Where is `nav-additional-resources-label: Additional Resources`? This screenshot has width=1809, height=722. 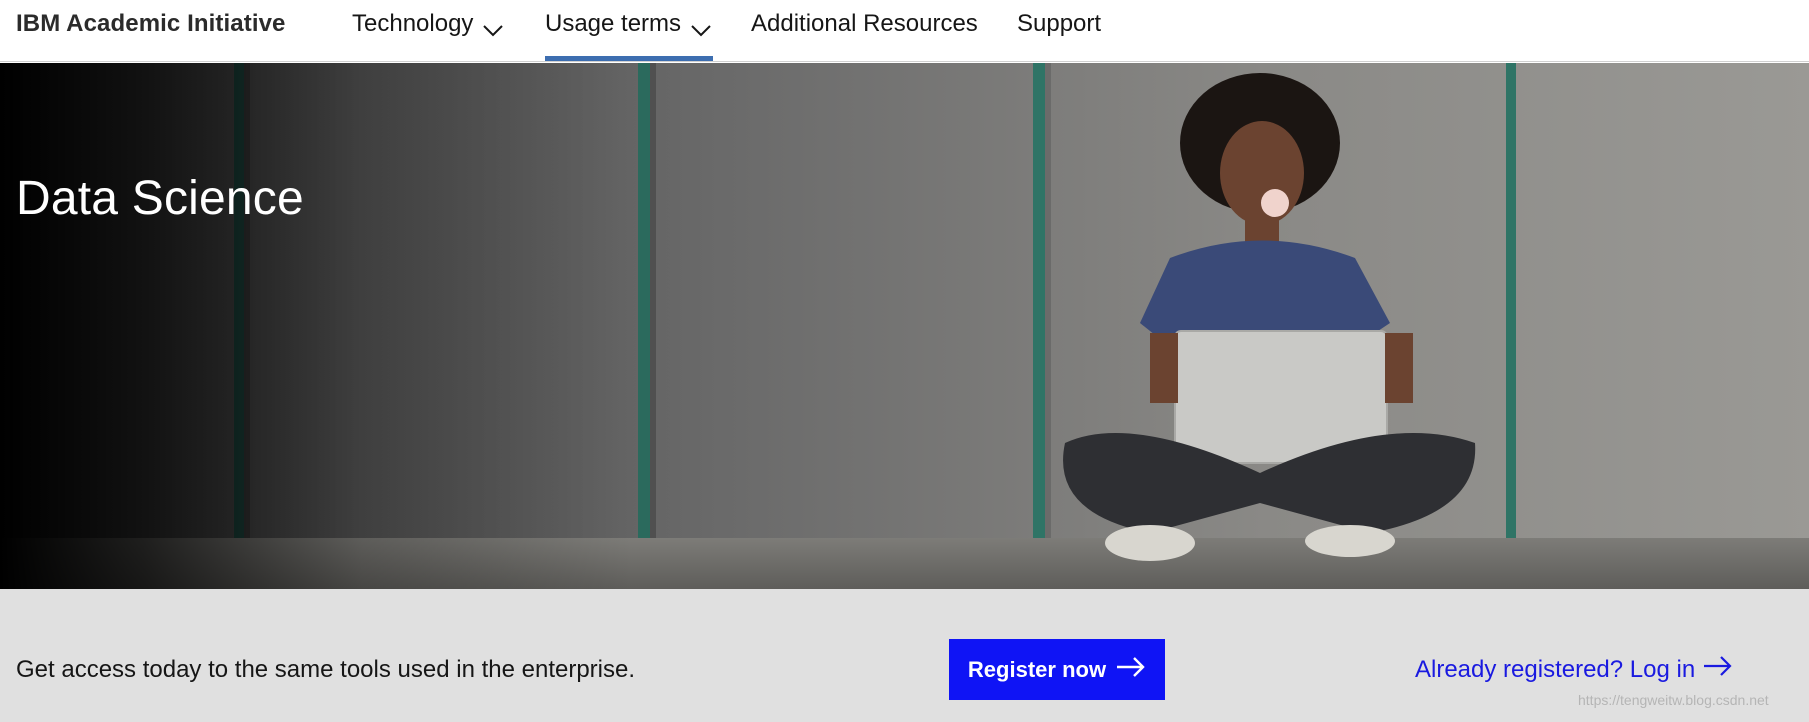
nav-additional-resources-label: Additional Resources is located at coordinates (864, 23).